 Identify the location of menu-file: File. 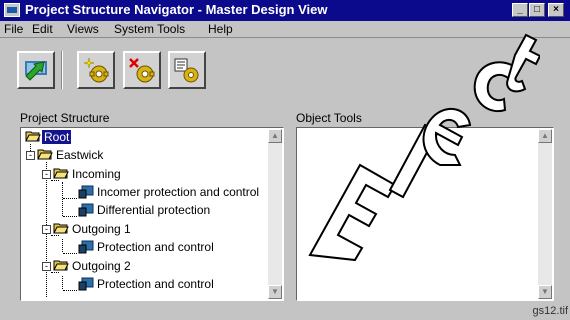
(13, 29).